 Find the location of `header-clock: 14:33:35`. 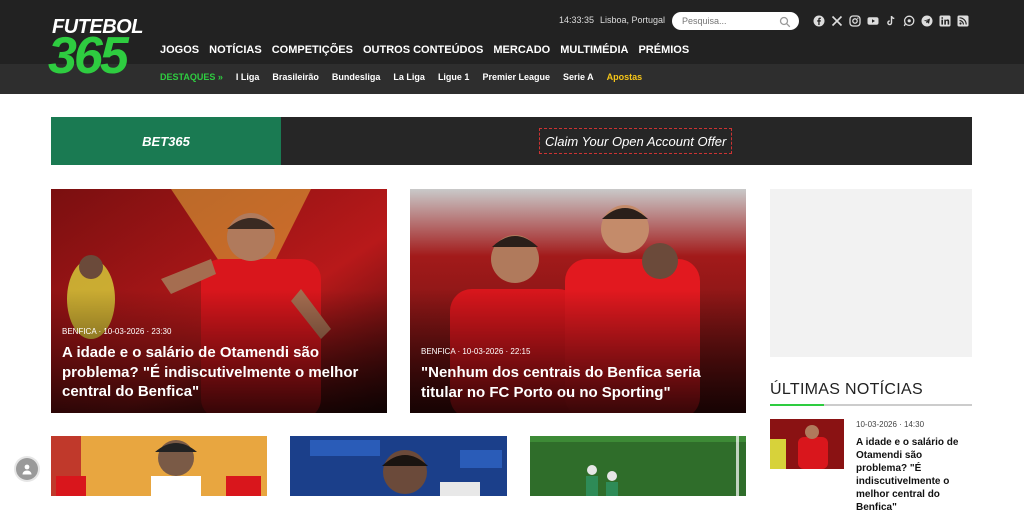

header-clock: 14:33:35 is located at coordinates (577, 20).